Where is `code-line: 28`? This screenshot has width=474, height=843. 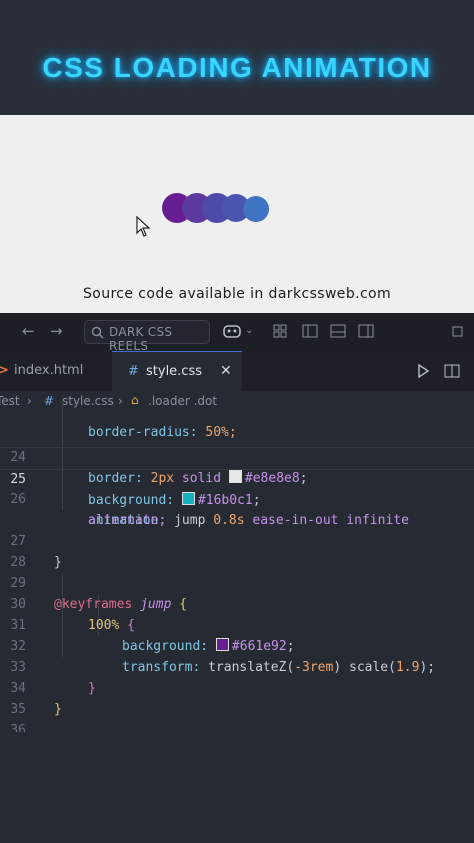 code-line: 28 is located at coordinates (18, 562).